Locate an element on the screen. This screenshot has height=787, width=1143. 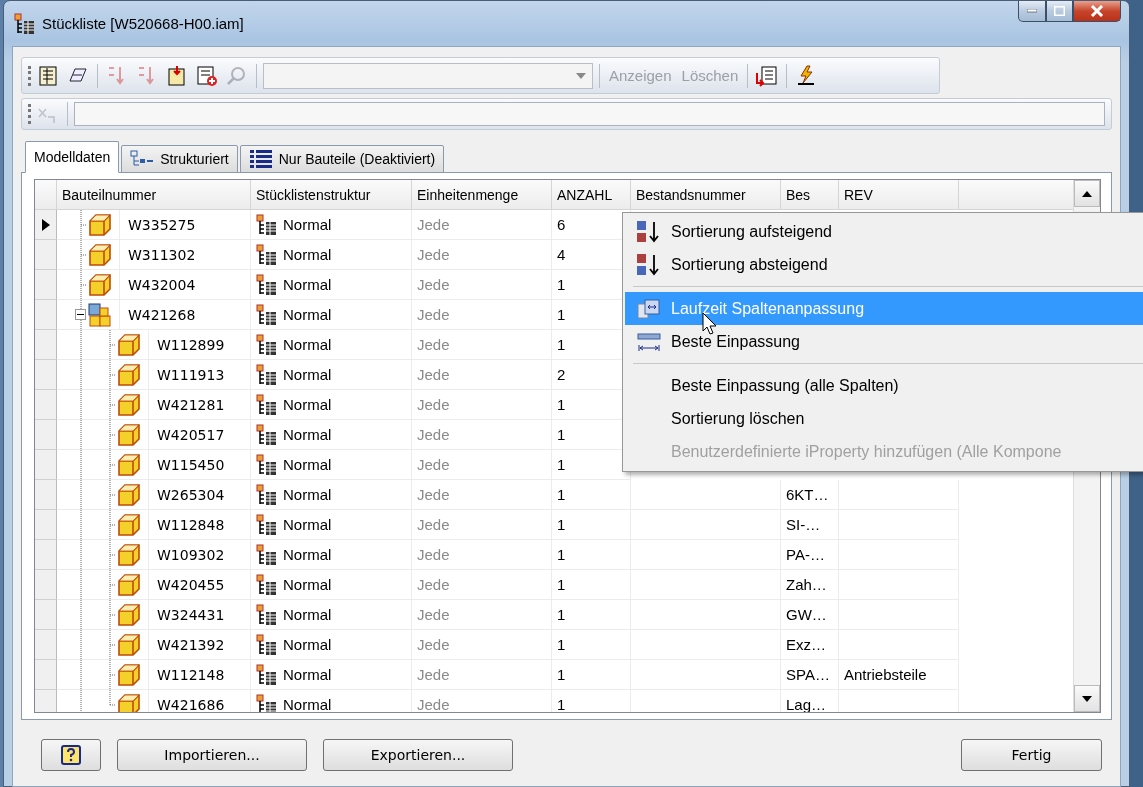
maximize-icon is located at coordinates (1059, 11).